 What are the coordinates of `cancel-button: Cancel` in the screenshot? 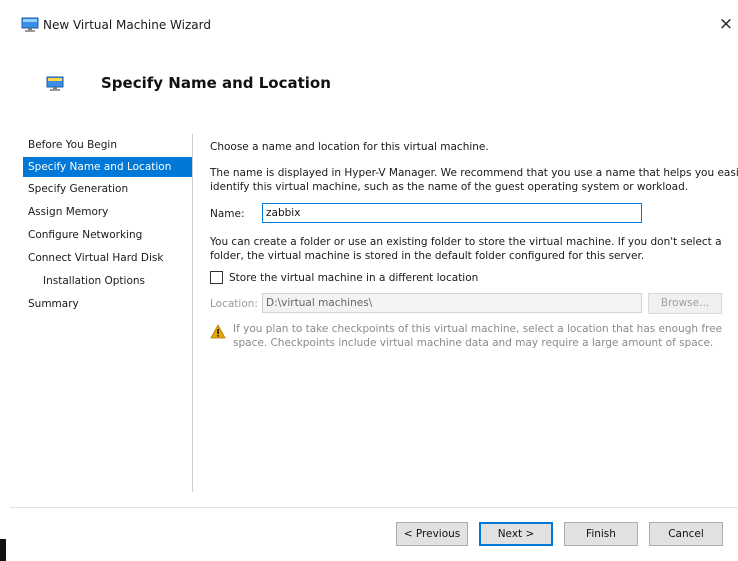 It's located at (686, 534).